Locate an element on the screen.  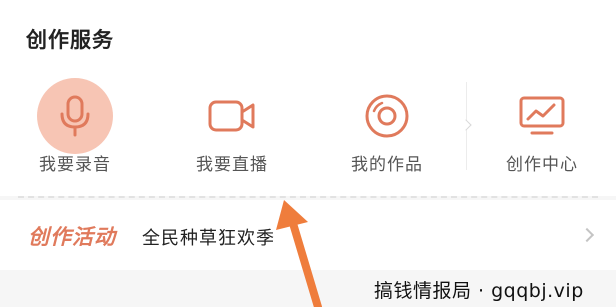
live-stream-button: 我要直播 is located at coordinates (232, 128).